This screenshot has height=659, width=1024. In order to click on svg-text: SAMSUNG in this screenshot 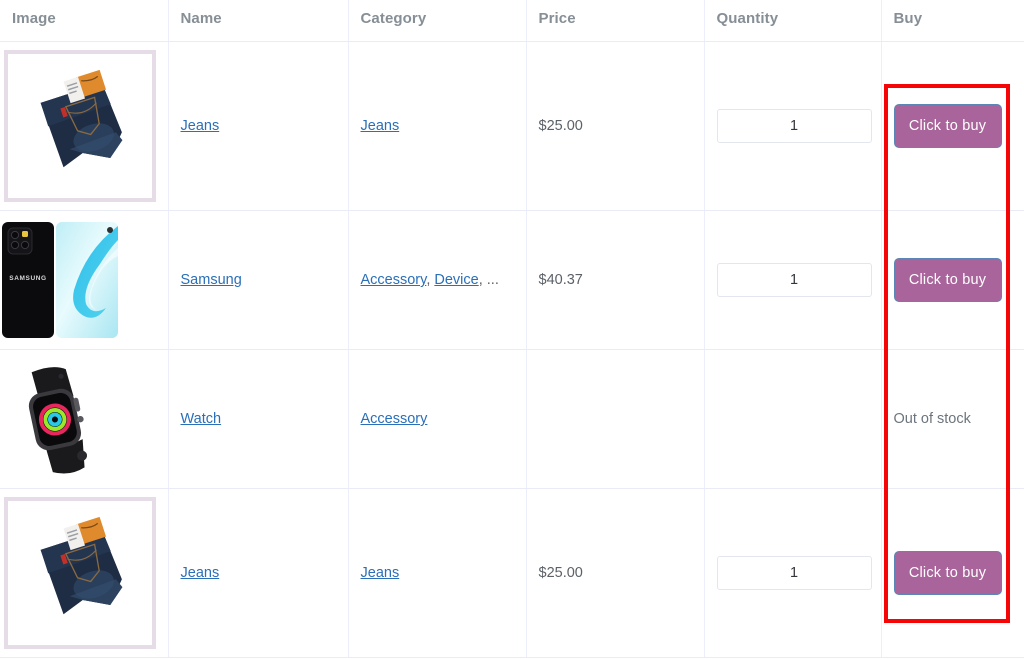, I will do `click(27, 278)`.